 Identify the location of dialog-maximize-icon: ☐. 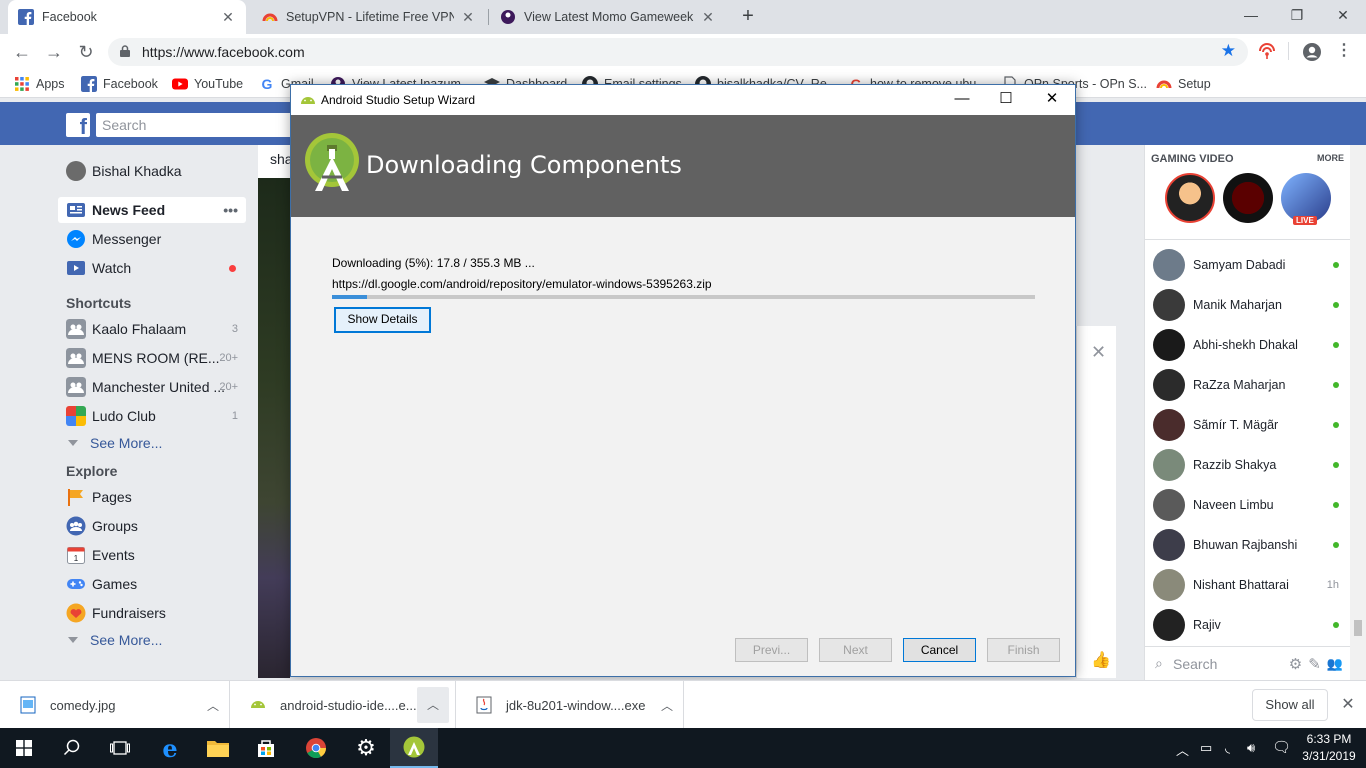
(1006, 100).